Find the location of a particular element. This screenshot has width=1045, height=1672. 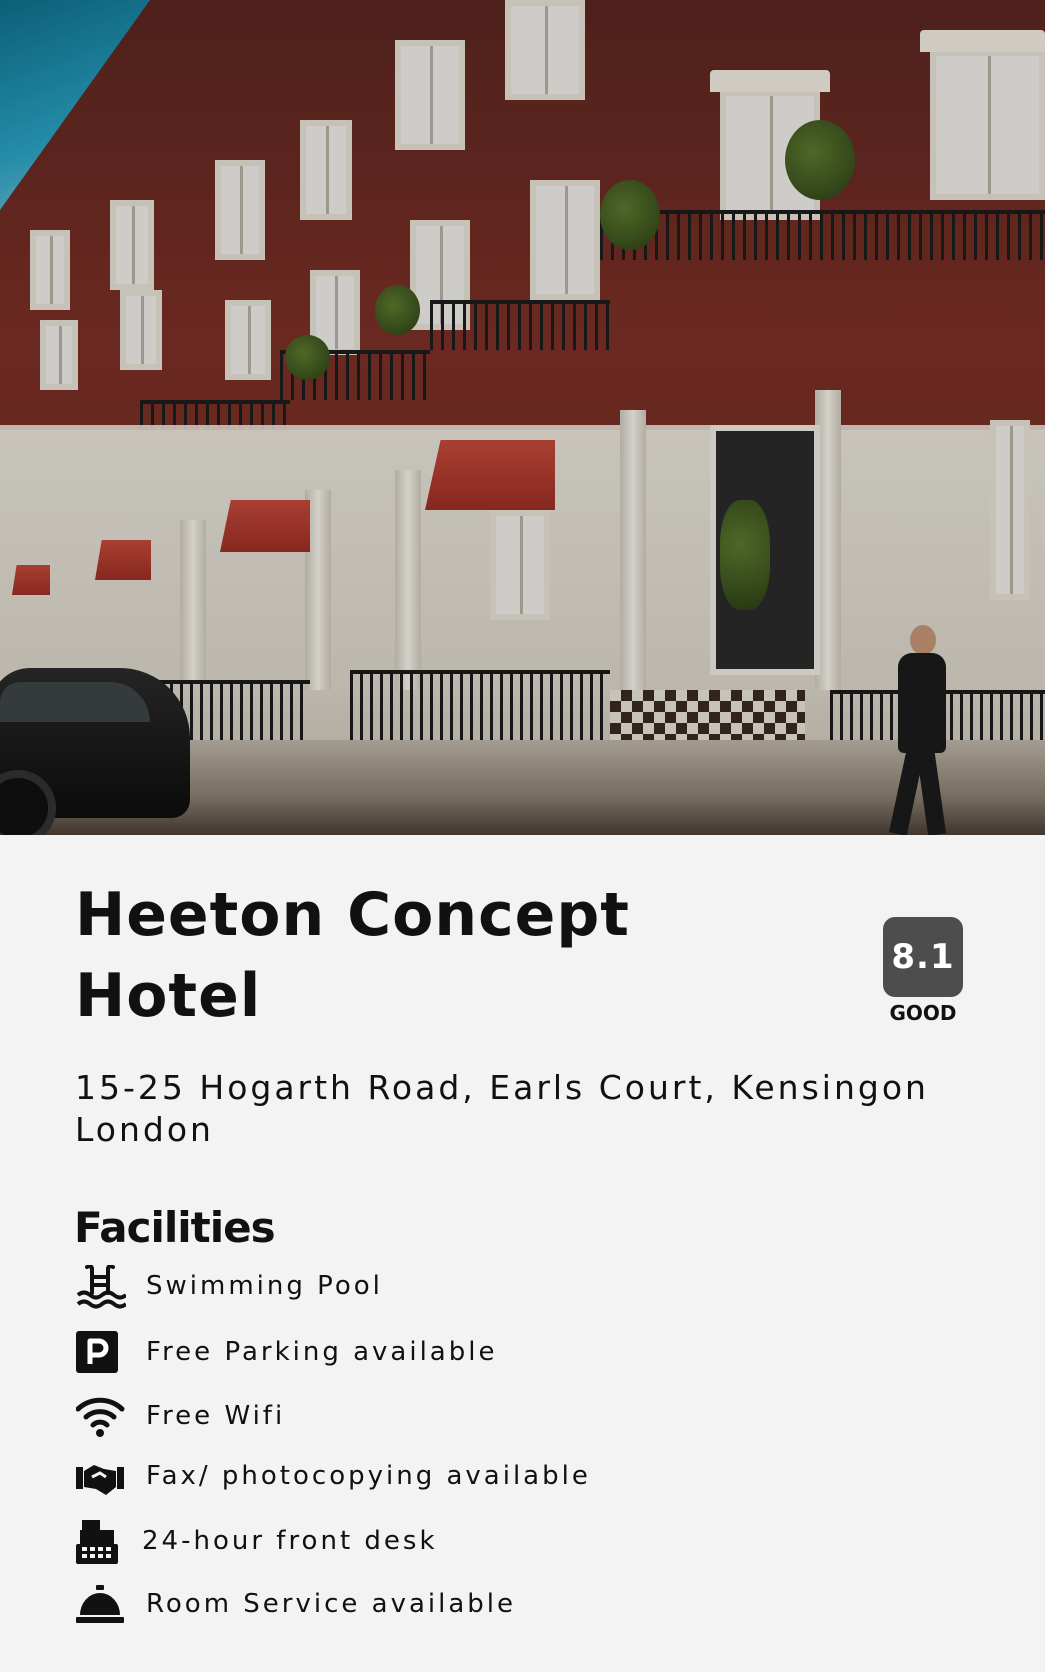

facility-item: Free Parking available is located at coordinates (426, 1356).